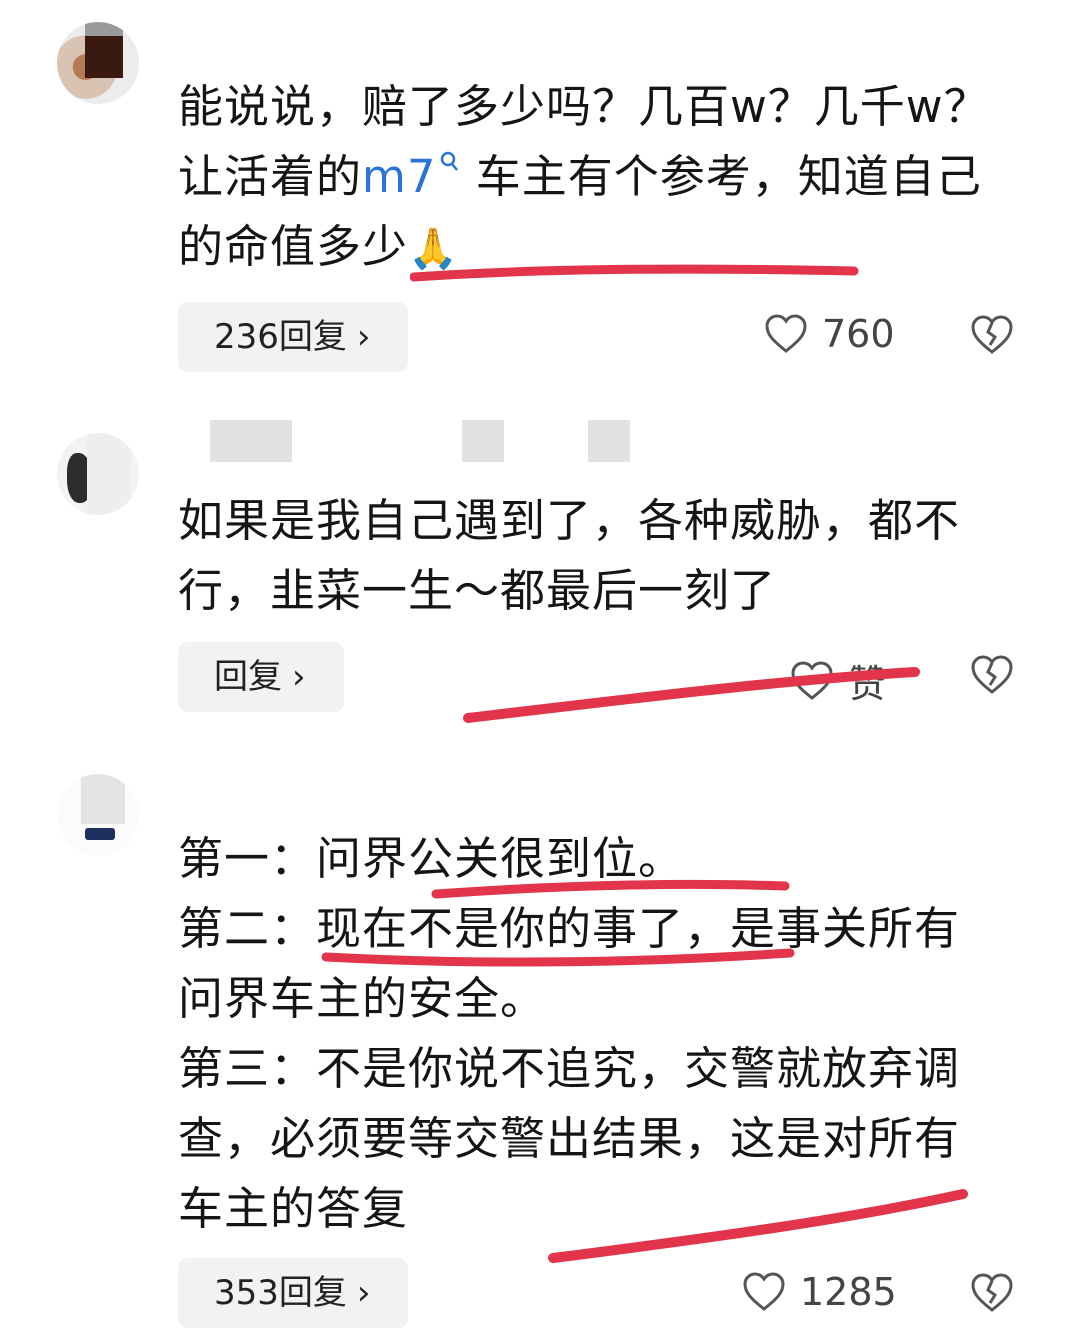 This screenshot has height=1328, width=1073. What do you see at coordinates (569, 928) in the screenshot?
I see `comment-line: 第二：现在不是你的事了，是事关所有` at bounding box center [569, 928].